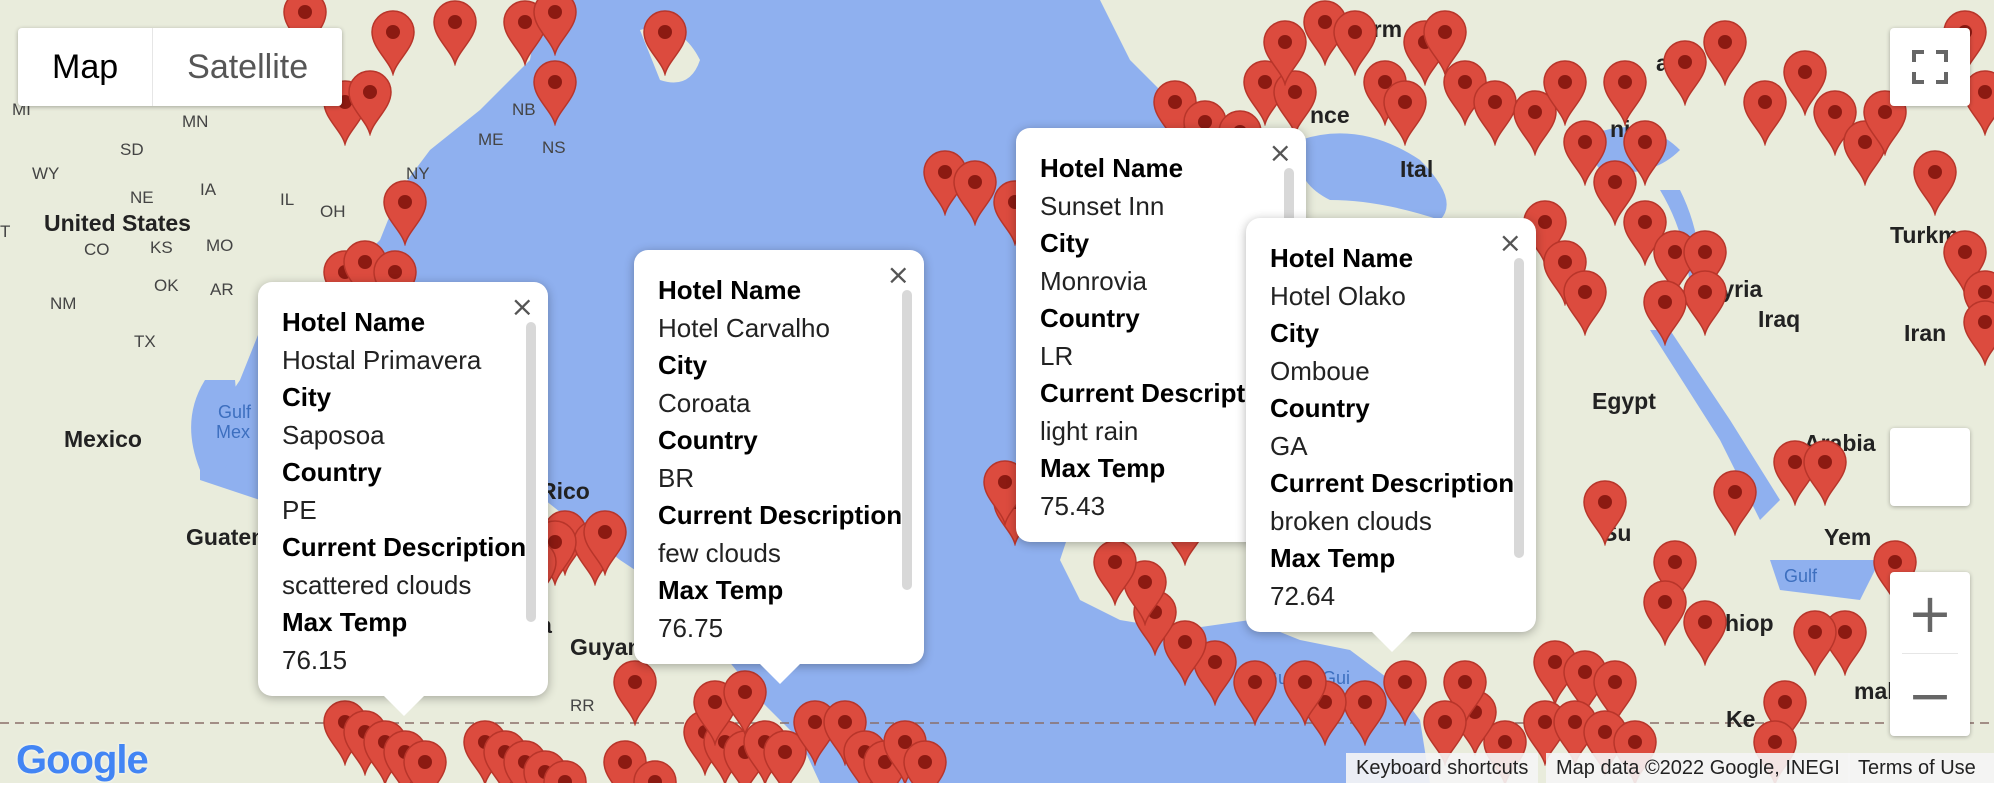 The width and height of the screenshot is (1994, 796). Describe the element at coordinates (1921, 768) in the screenshot. I see `terms-of-use-link: Terms of Use` at that location.